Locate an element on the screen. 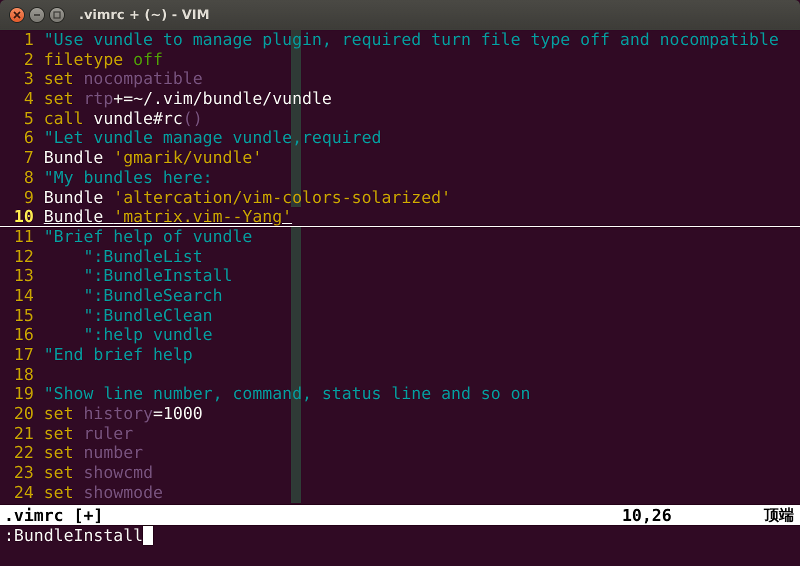 The height and width of the screenshot is (566, 800). line-number: 21 is located at coordinates (23, 434).